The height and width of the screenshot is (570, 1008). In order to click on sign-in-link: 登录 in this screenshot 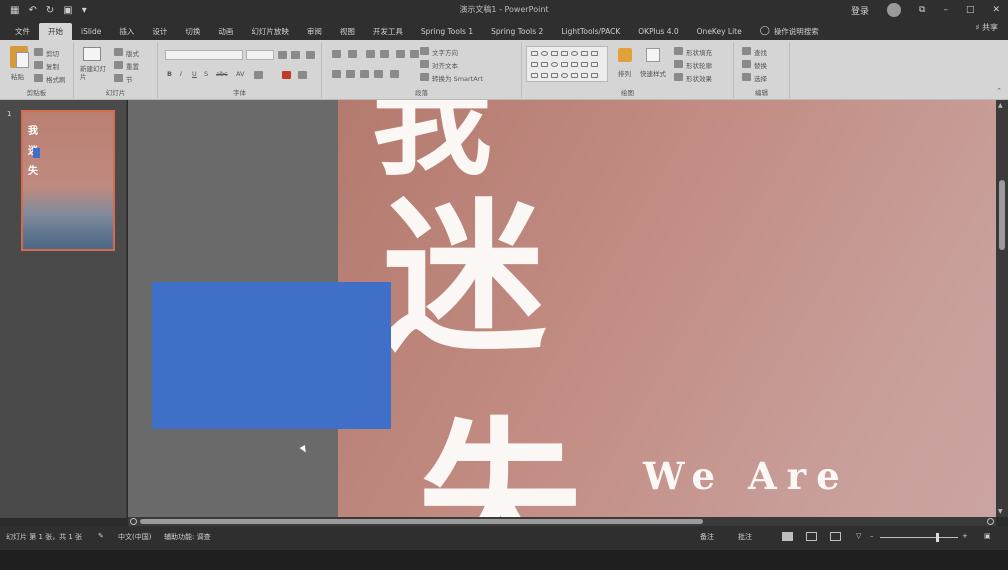, I will do `click(860, 10)`.